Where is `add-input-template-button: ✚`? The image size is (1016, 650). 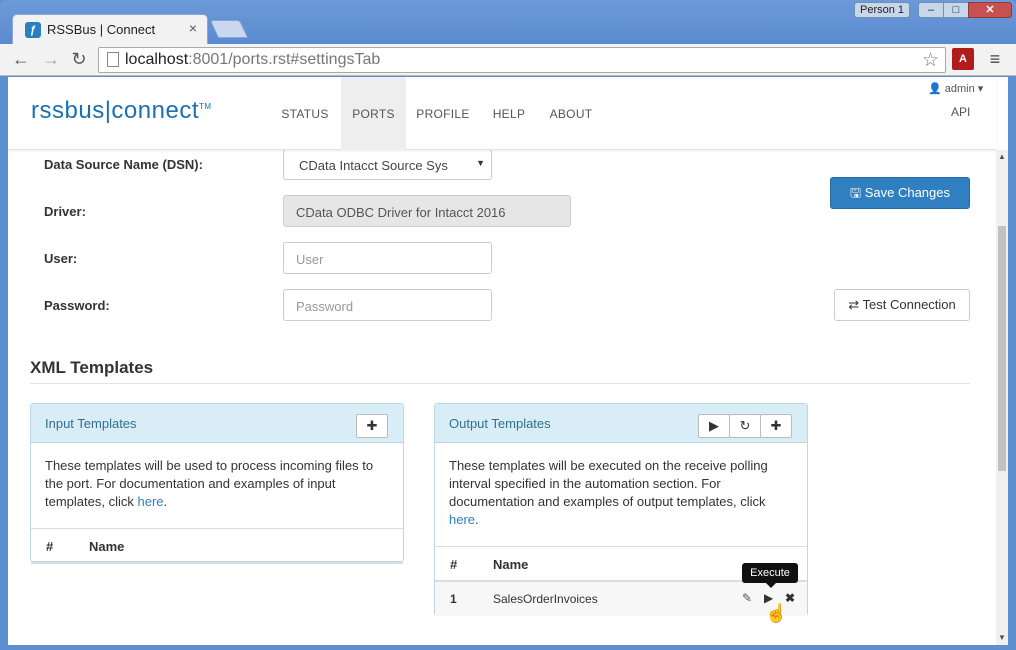 add-input-template-button: ✚ is located at coordinates (372, 426).